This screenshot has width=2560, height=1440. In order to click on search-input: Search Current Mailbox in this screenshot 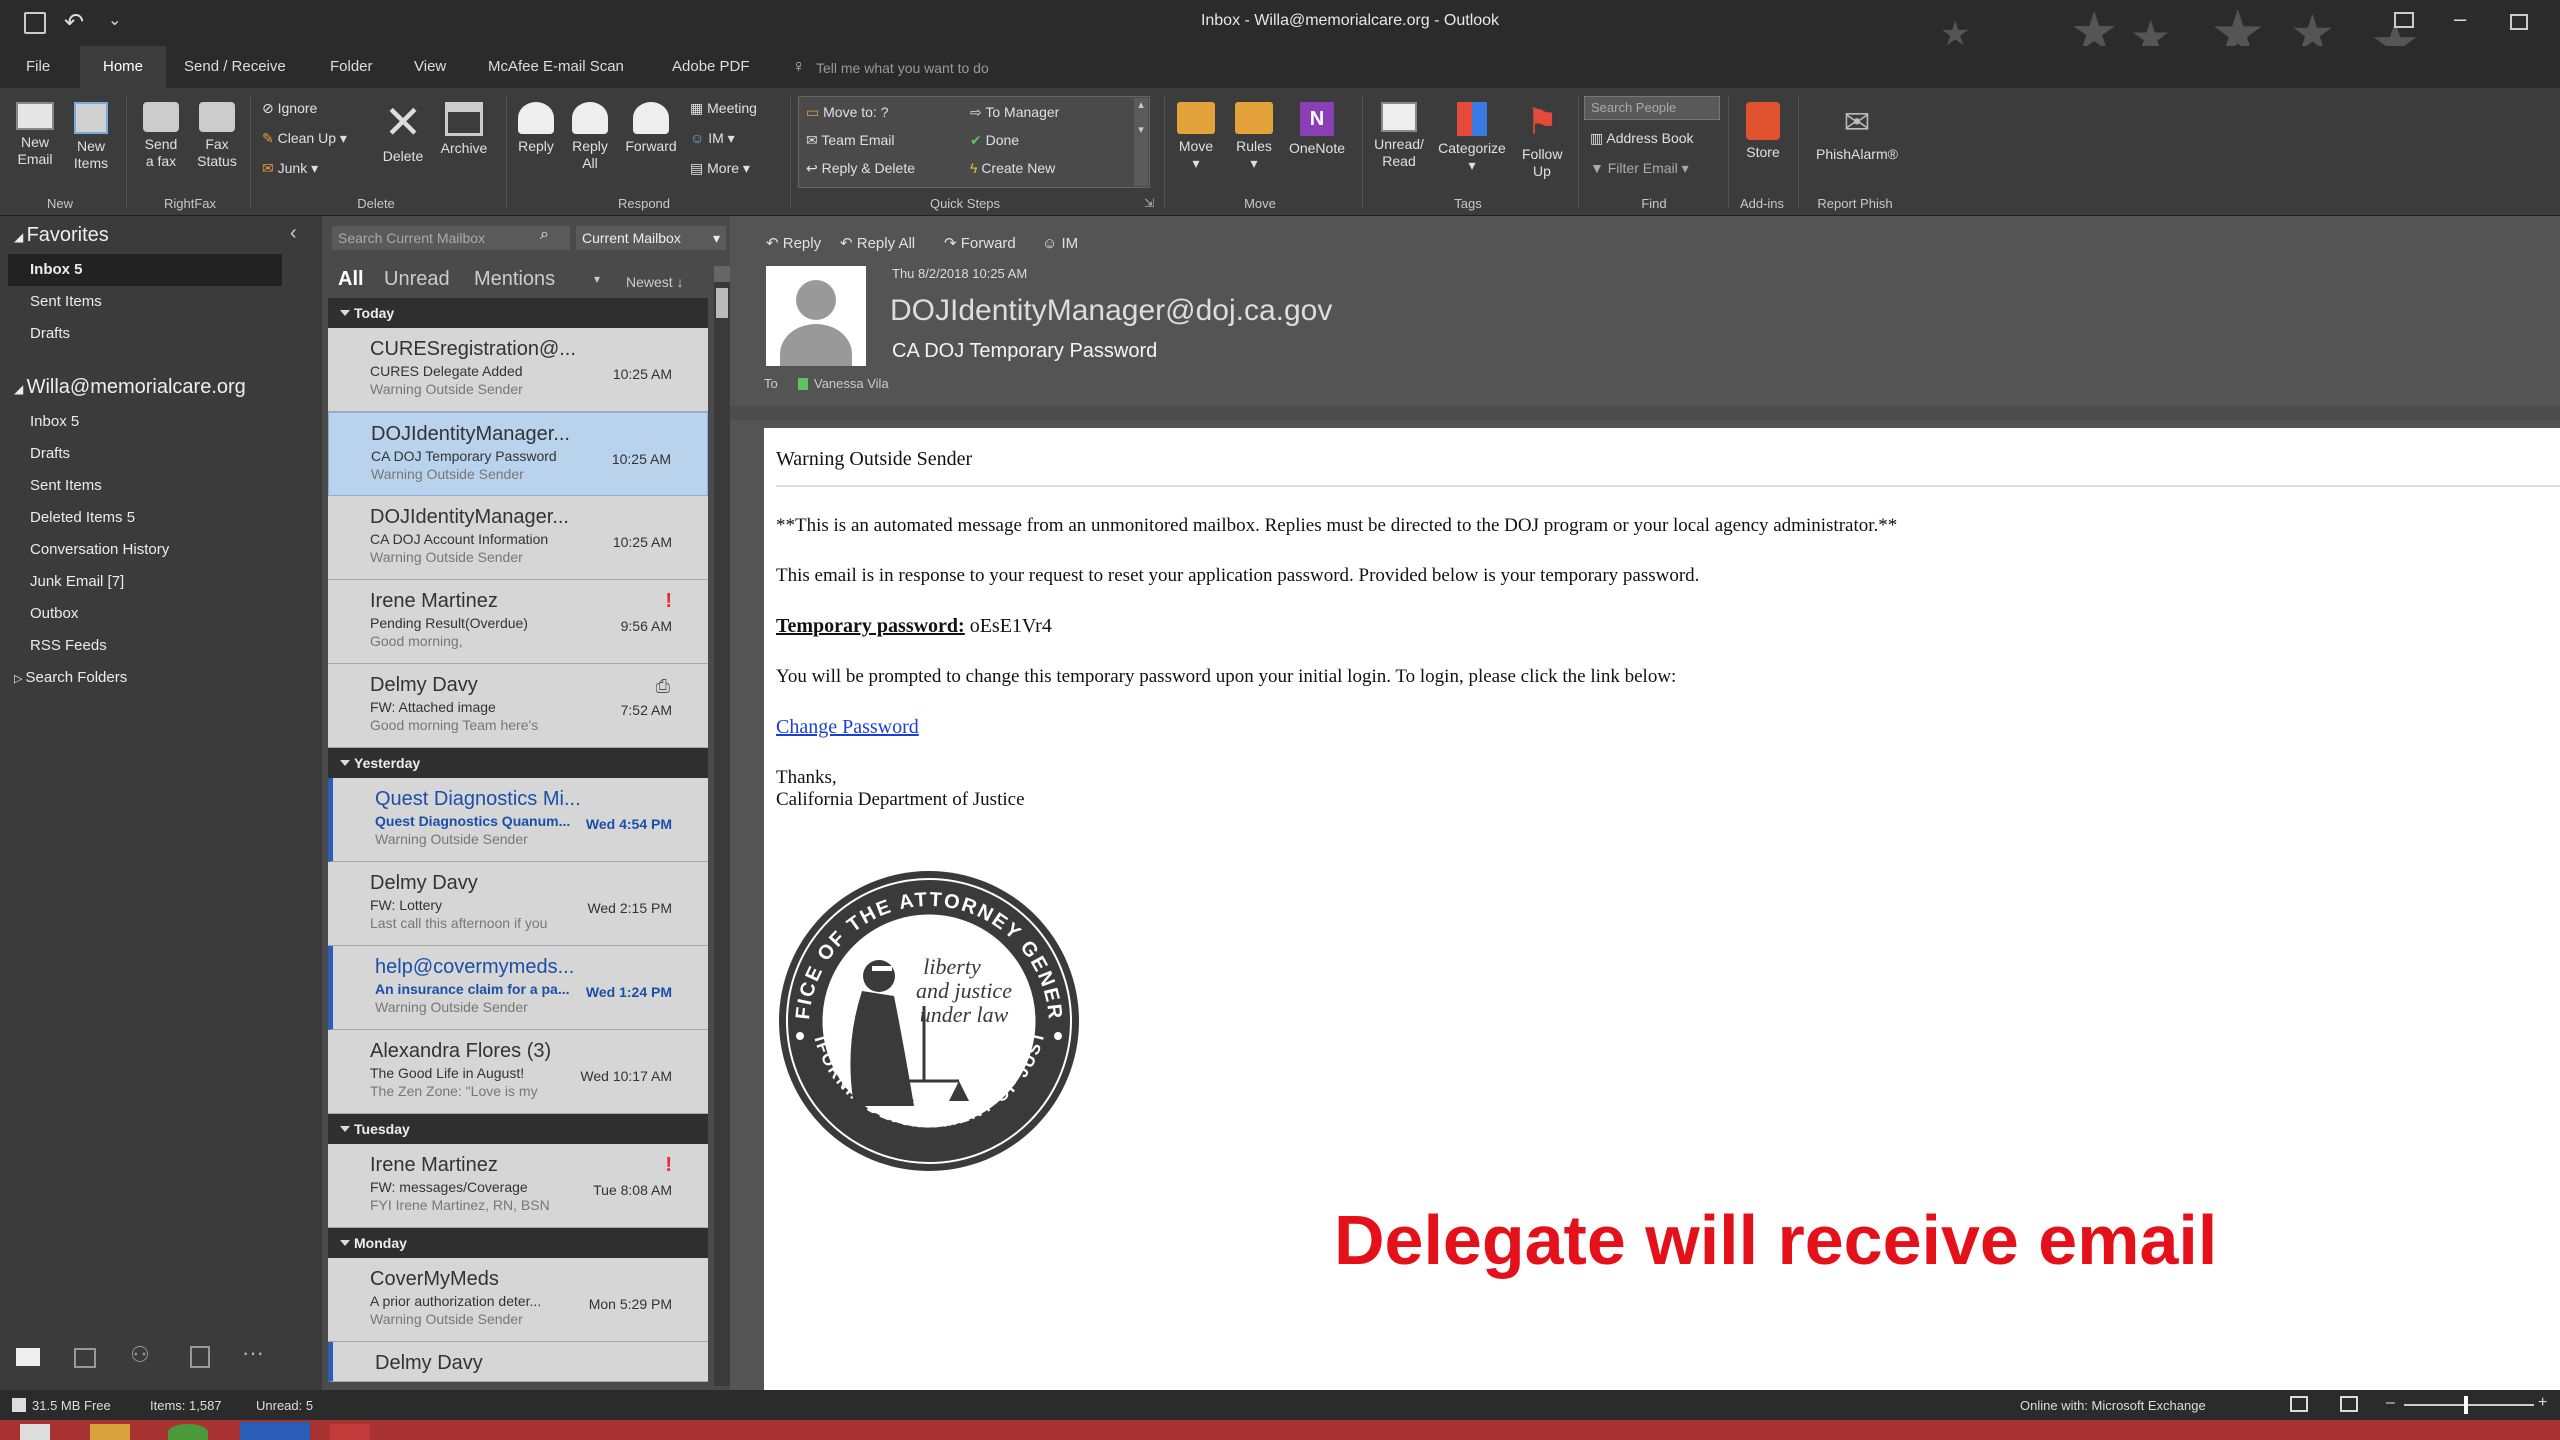, I will do `click(451, 238)`.